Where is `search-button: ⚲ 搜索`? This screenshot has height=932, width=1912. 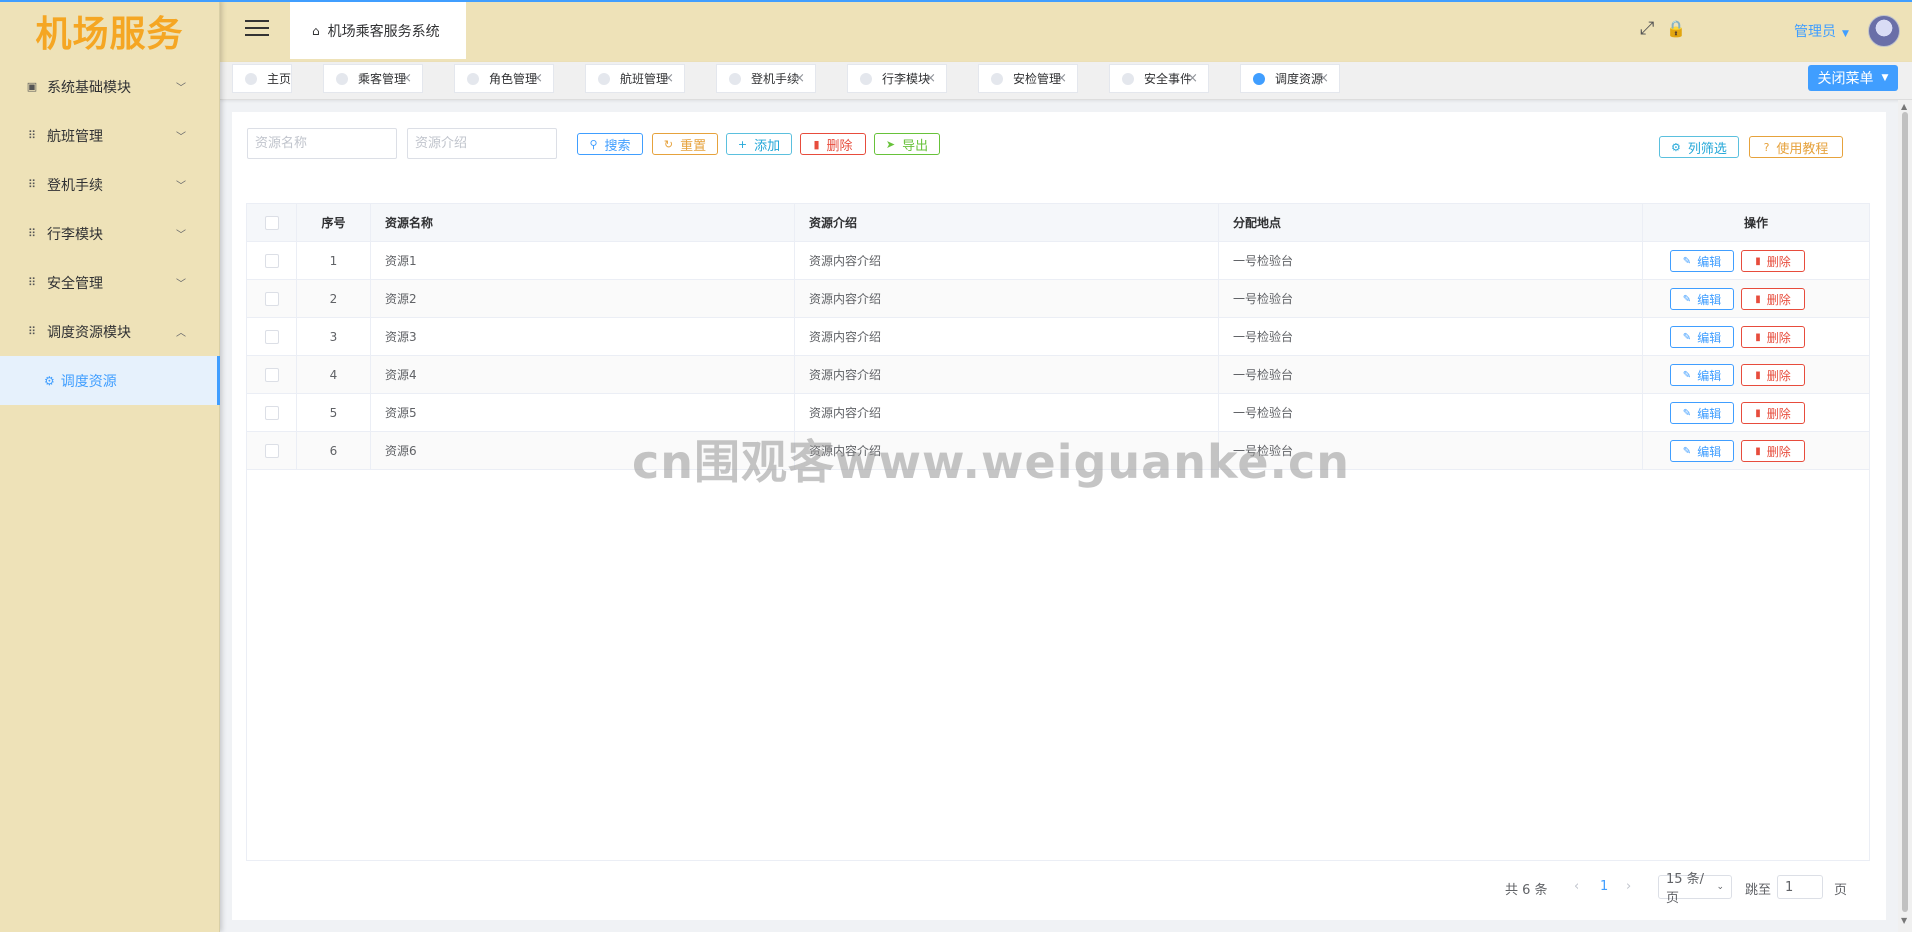
search-button: ⚲ 搜索 is located at coordinates (610, 144).